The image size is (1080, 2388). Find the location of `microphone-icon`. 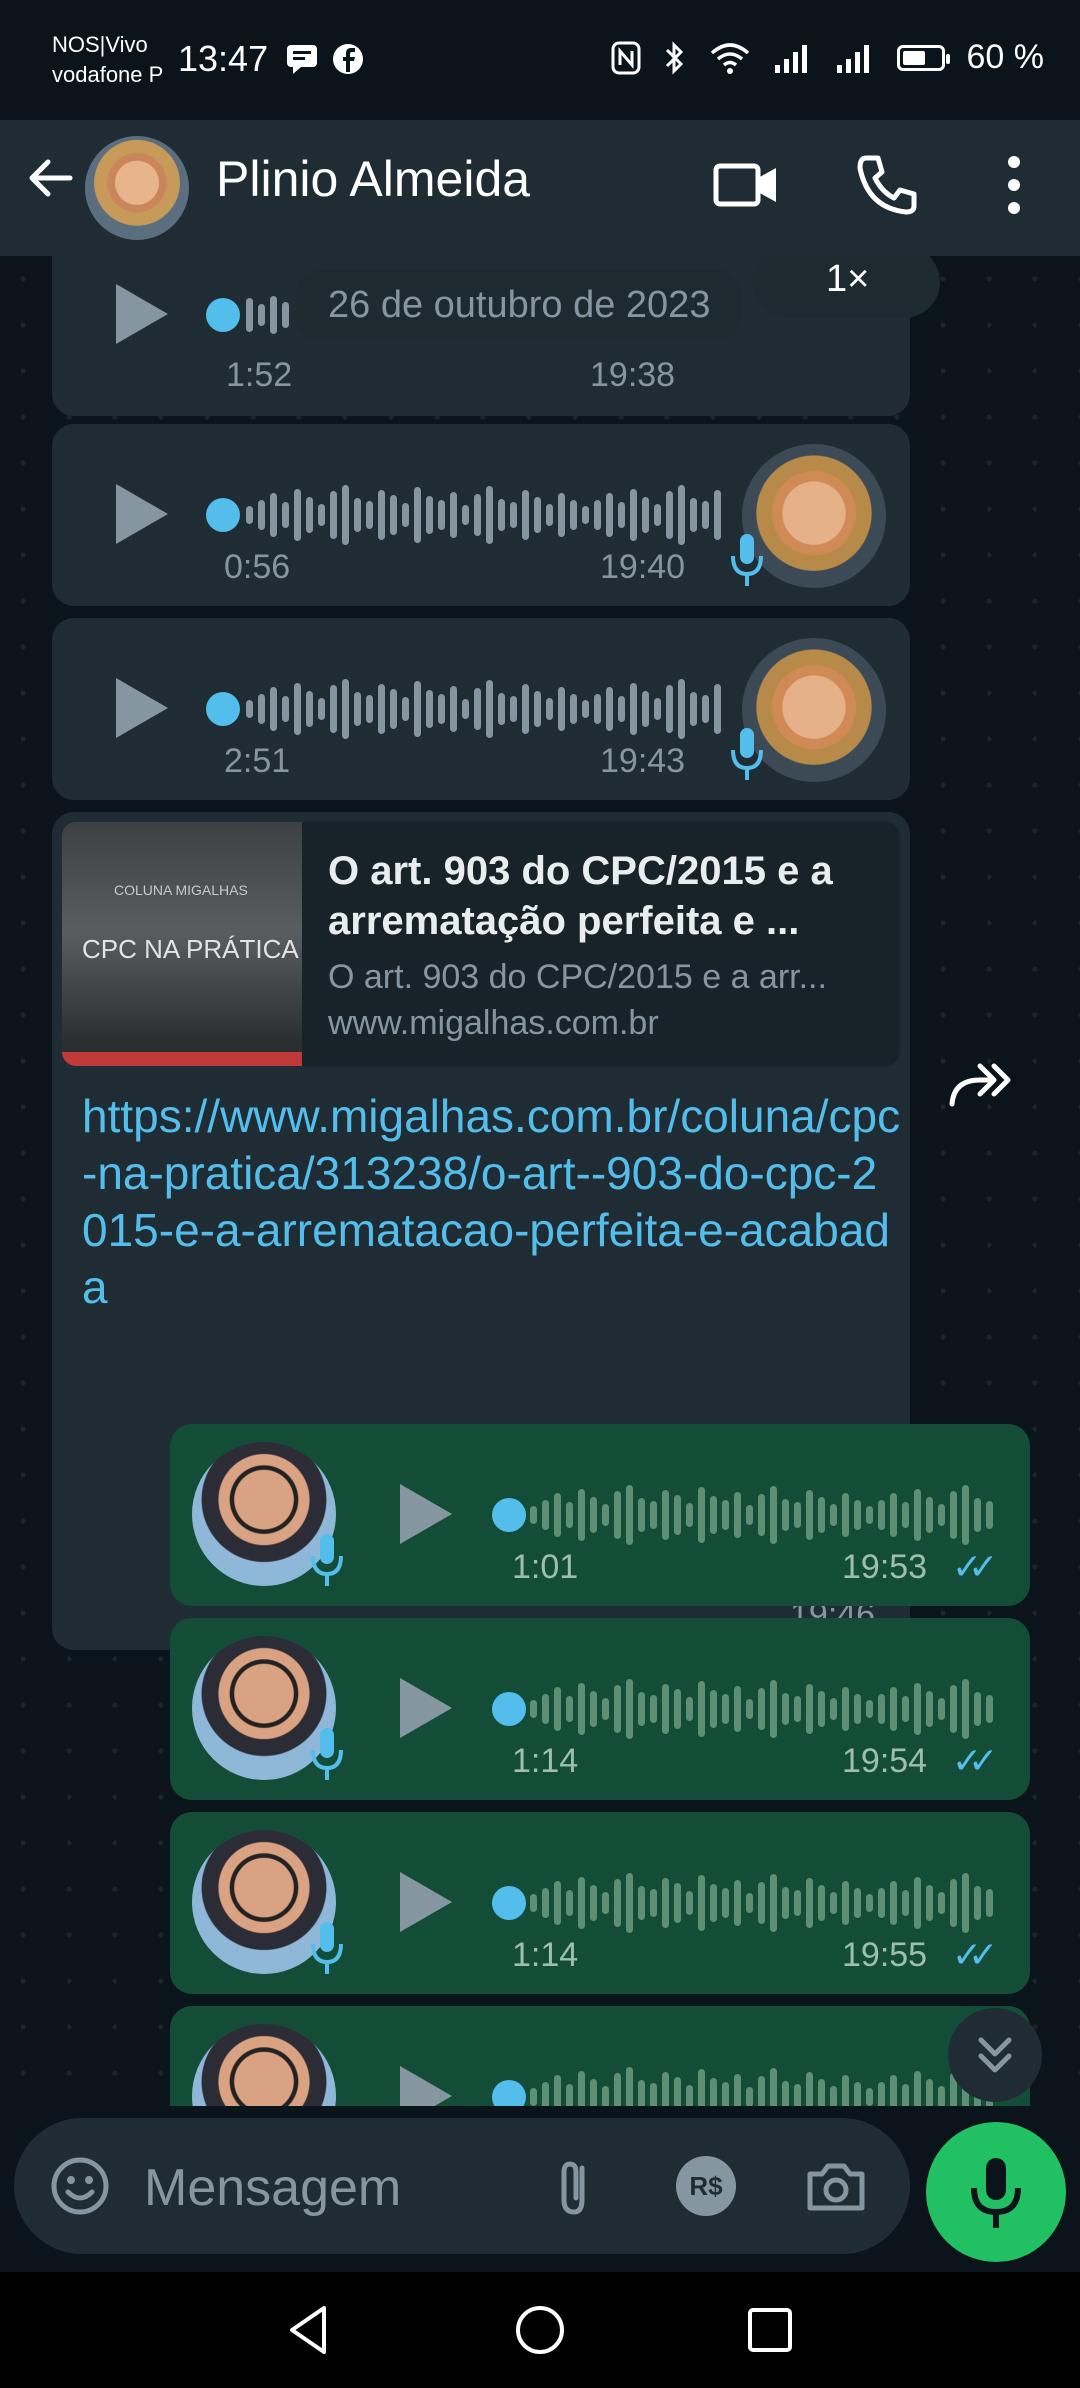

microphone-icon is located at coordinates (327, 1754).